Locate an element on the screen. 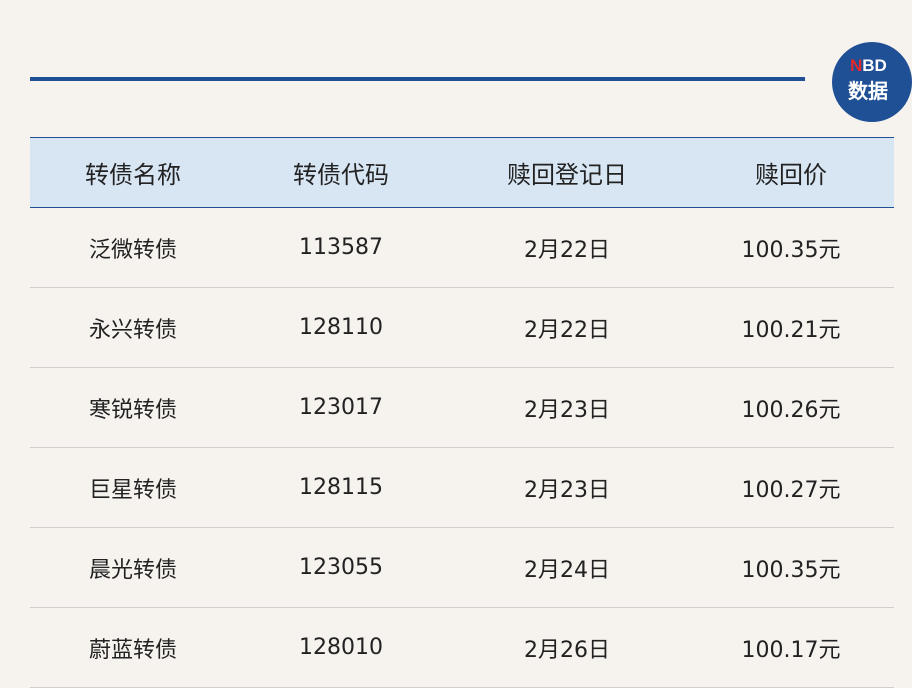 Image resolution: width=912 pixels, height=688 pixels. table-row: 晨光转债 123055 2月24日 100.35元 is located at coordinates (462, 567).